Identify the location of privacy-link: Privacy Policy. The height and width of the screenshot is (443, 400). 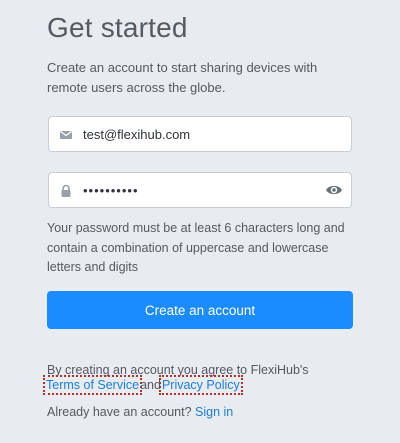
(201, 385).